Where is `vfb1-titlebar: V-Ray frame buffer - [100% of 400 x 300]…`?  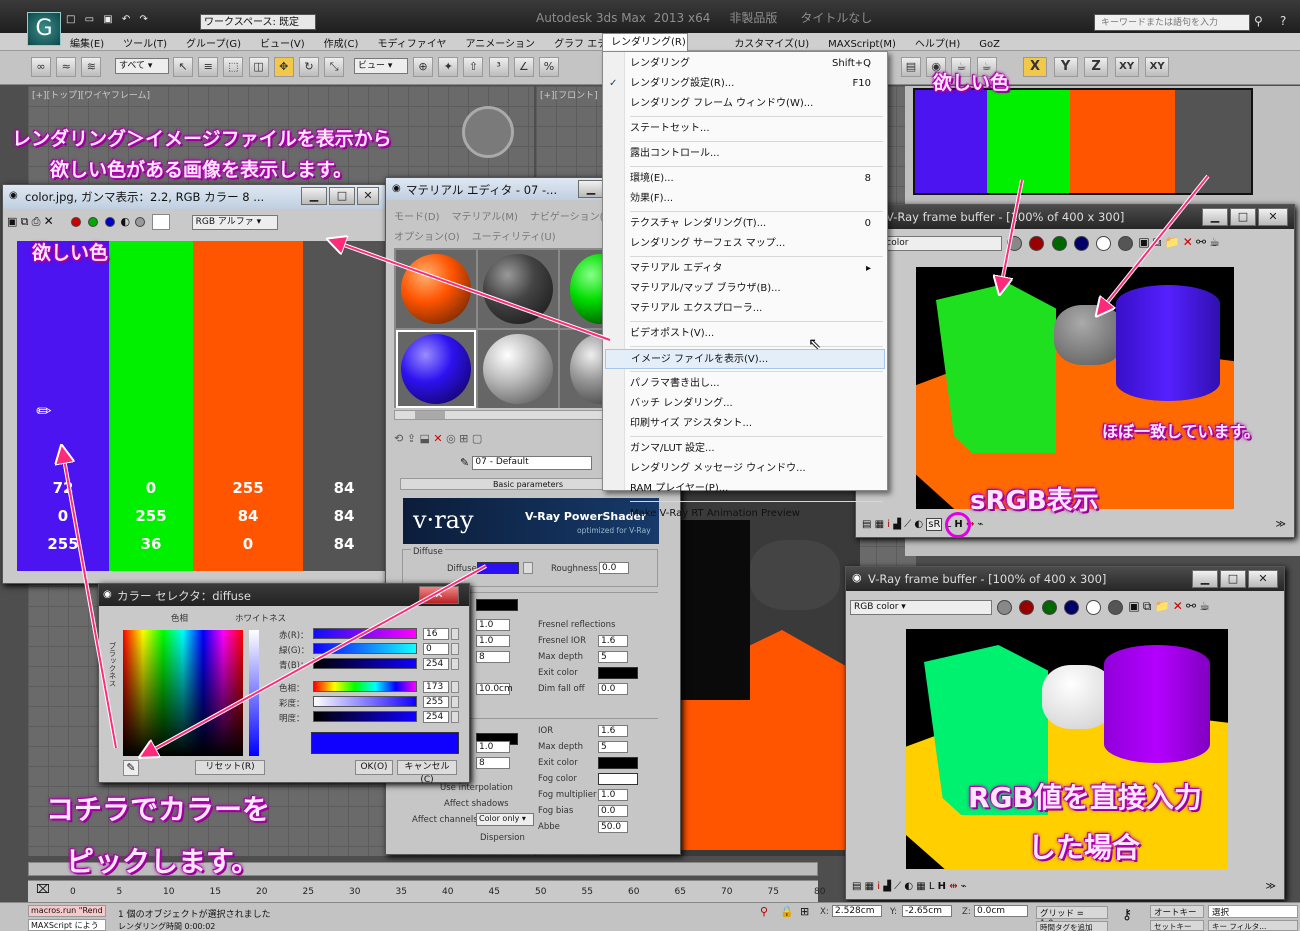
vfb1-titlebar: V-Ray frame buffer - [100% of 400 x 300]… is located at coordinates (1075, 217).